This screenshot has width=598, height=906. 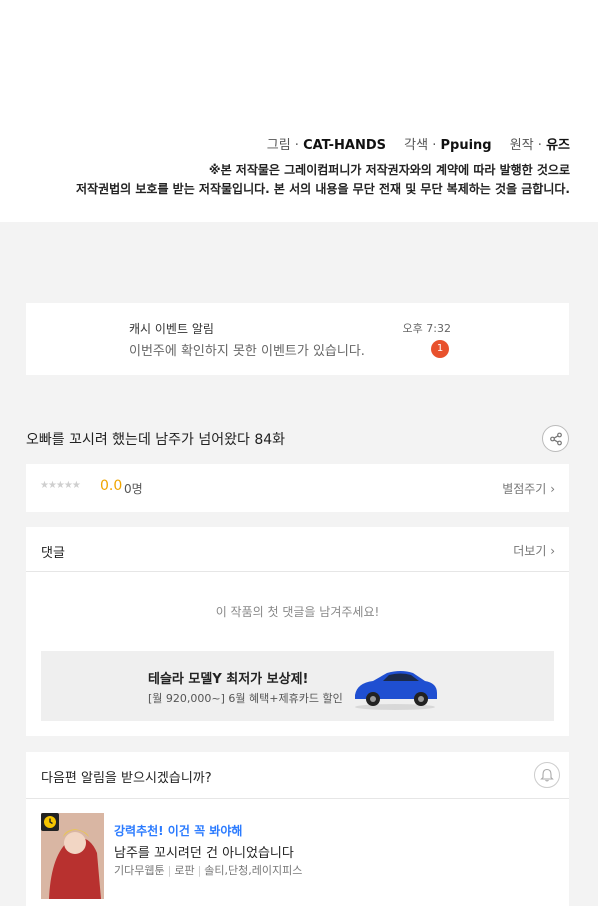 I want to click on episode-title: 오빠를 꼬시려 했는데 남주가 넘어왔다 84화, so click(x=156, y=440).